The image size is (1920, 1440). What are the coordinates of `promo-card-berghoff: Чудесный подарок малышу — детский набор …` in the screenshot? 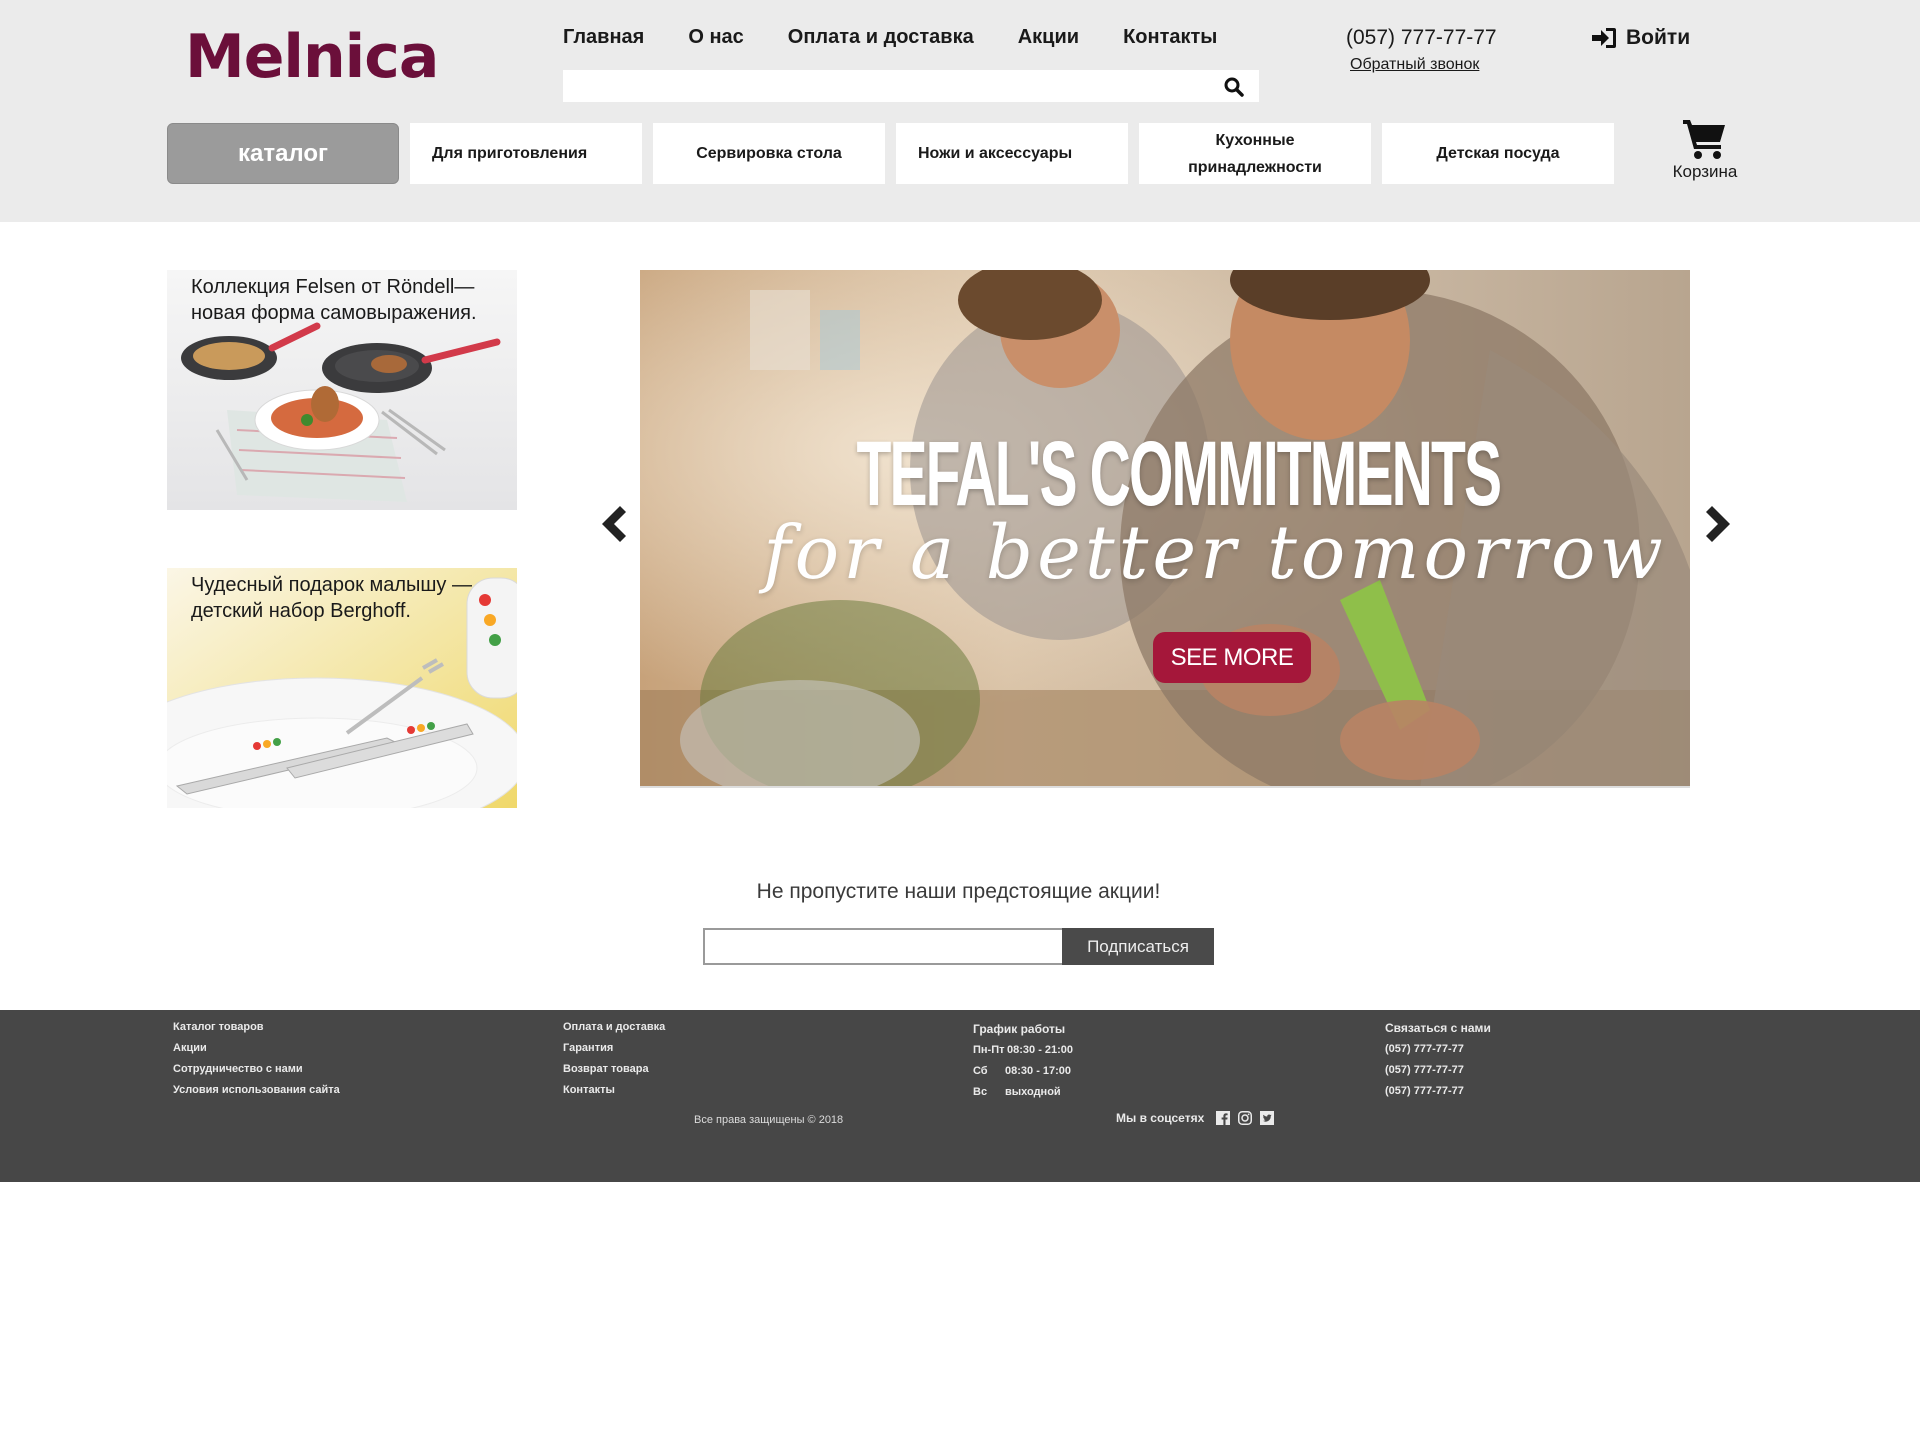 It's located at (342, 688).